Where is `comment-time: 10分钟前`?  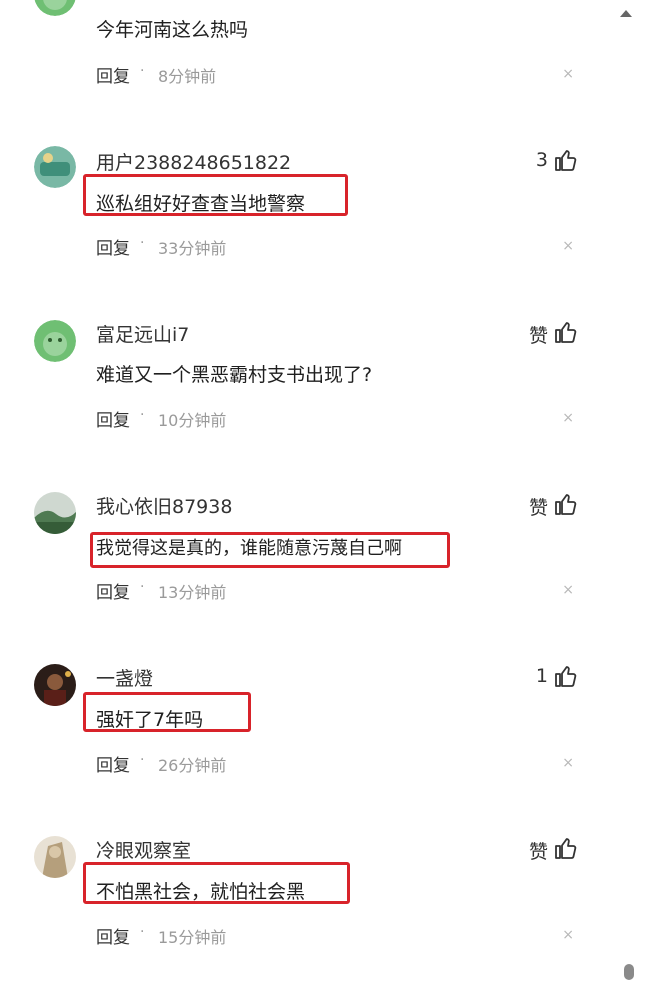 comment-time: 10分钟前 is located at coordinates (192, 420).